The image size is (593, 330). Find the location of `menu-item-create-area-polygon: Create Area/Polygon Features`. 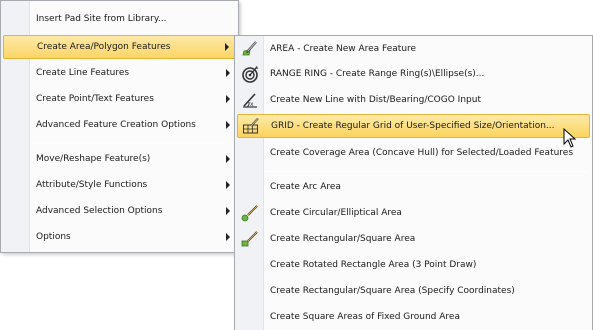

menu-item-create-area-polygon: Create Area/Polygon Features is located at coordinates (119, 47).